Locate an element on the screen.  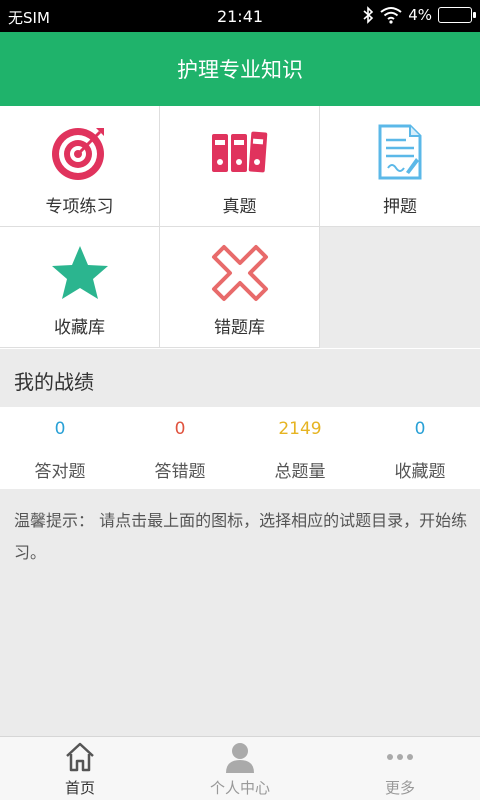
tab-label: 首页 is located at coordinates (79, 788).